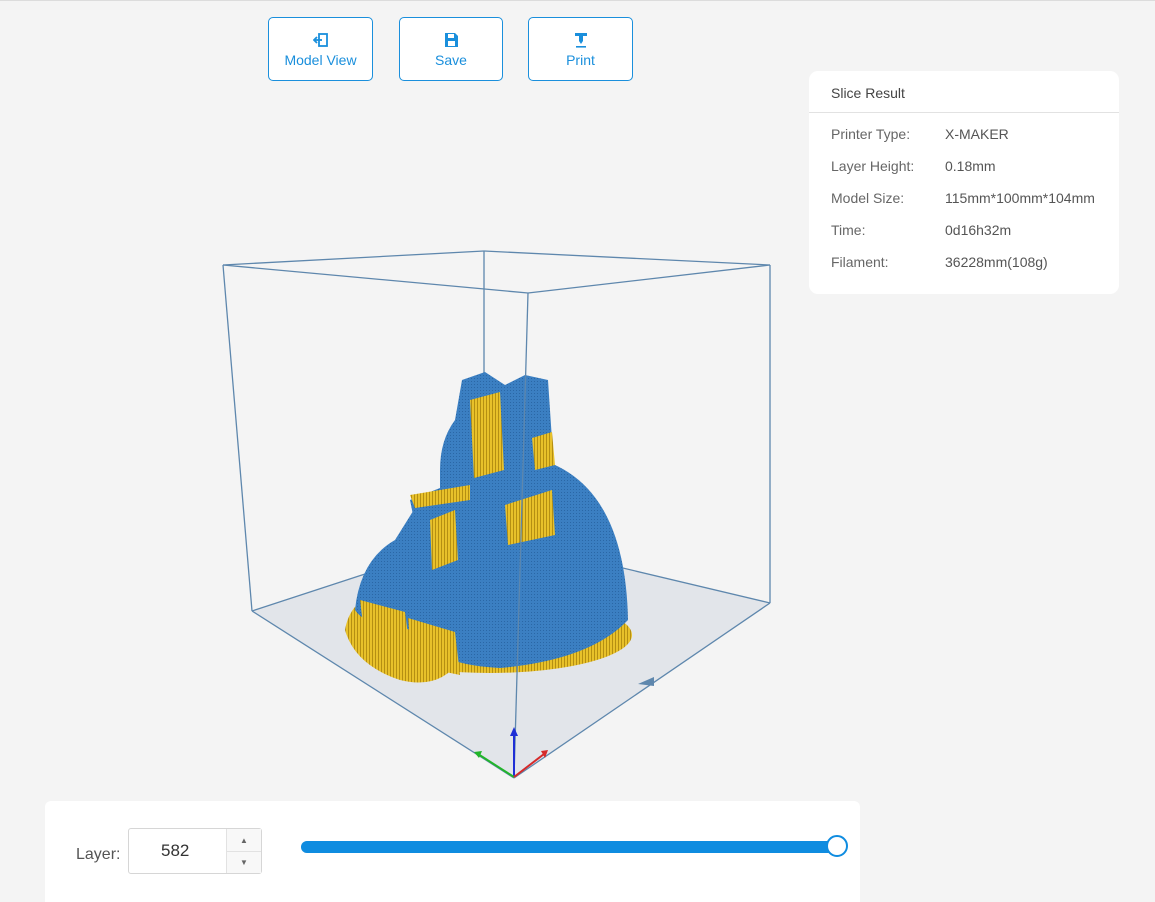 The height and width of the screenshot is (902, 1155). I want to click on row-value: 0d16h32m, so click(978, 230).